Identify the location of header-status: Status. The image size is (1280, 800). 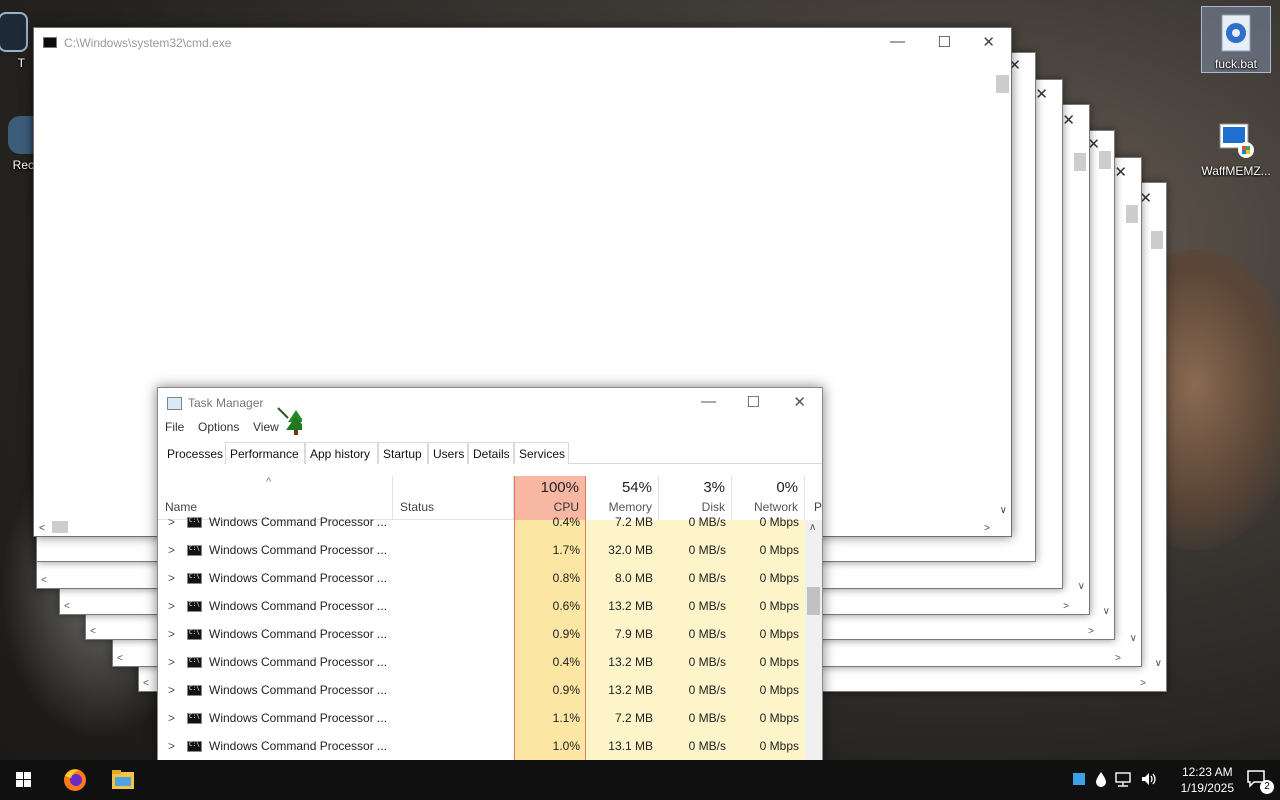
(453, 498).